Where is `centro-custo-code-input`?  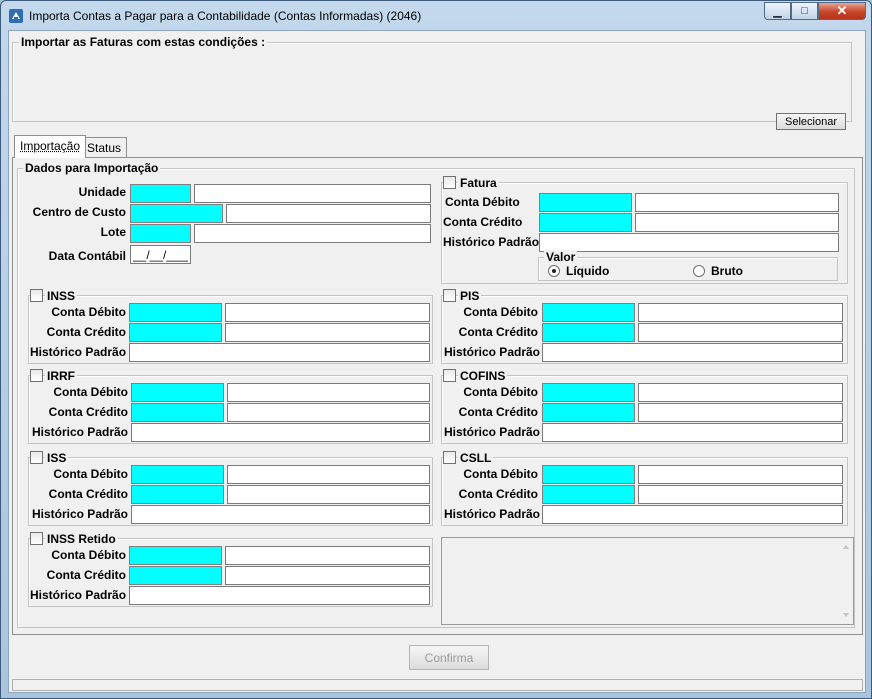 centro-custo-code-input is located at coordinates (176, 213).